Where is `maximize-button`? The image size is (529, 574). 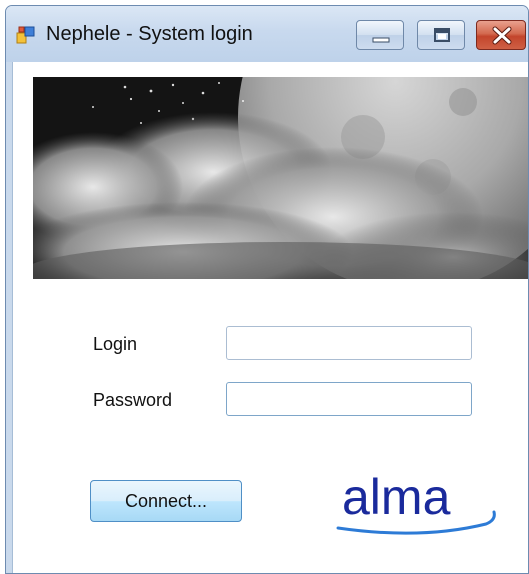
maximize-button is located at coordinates (441, 35).